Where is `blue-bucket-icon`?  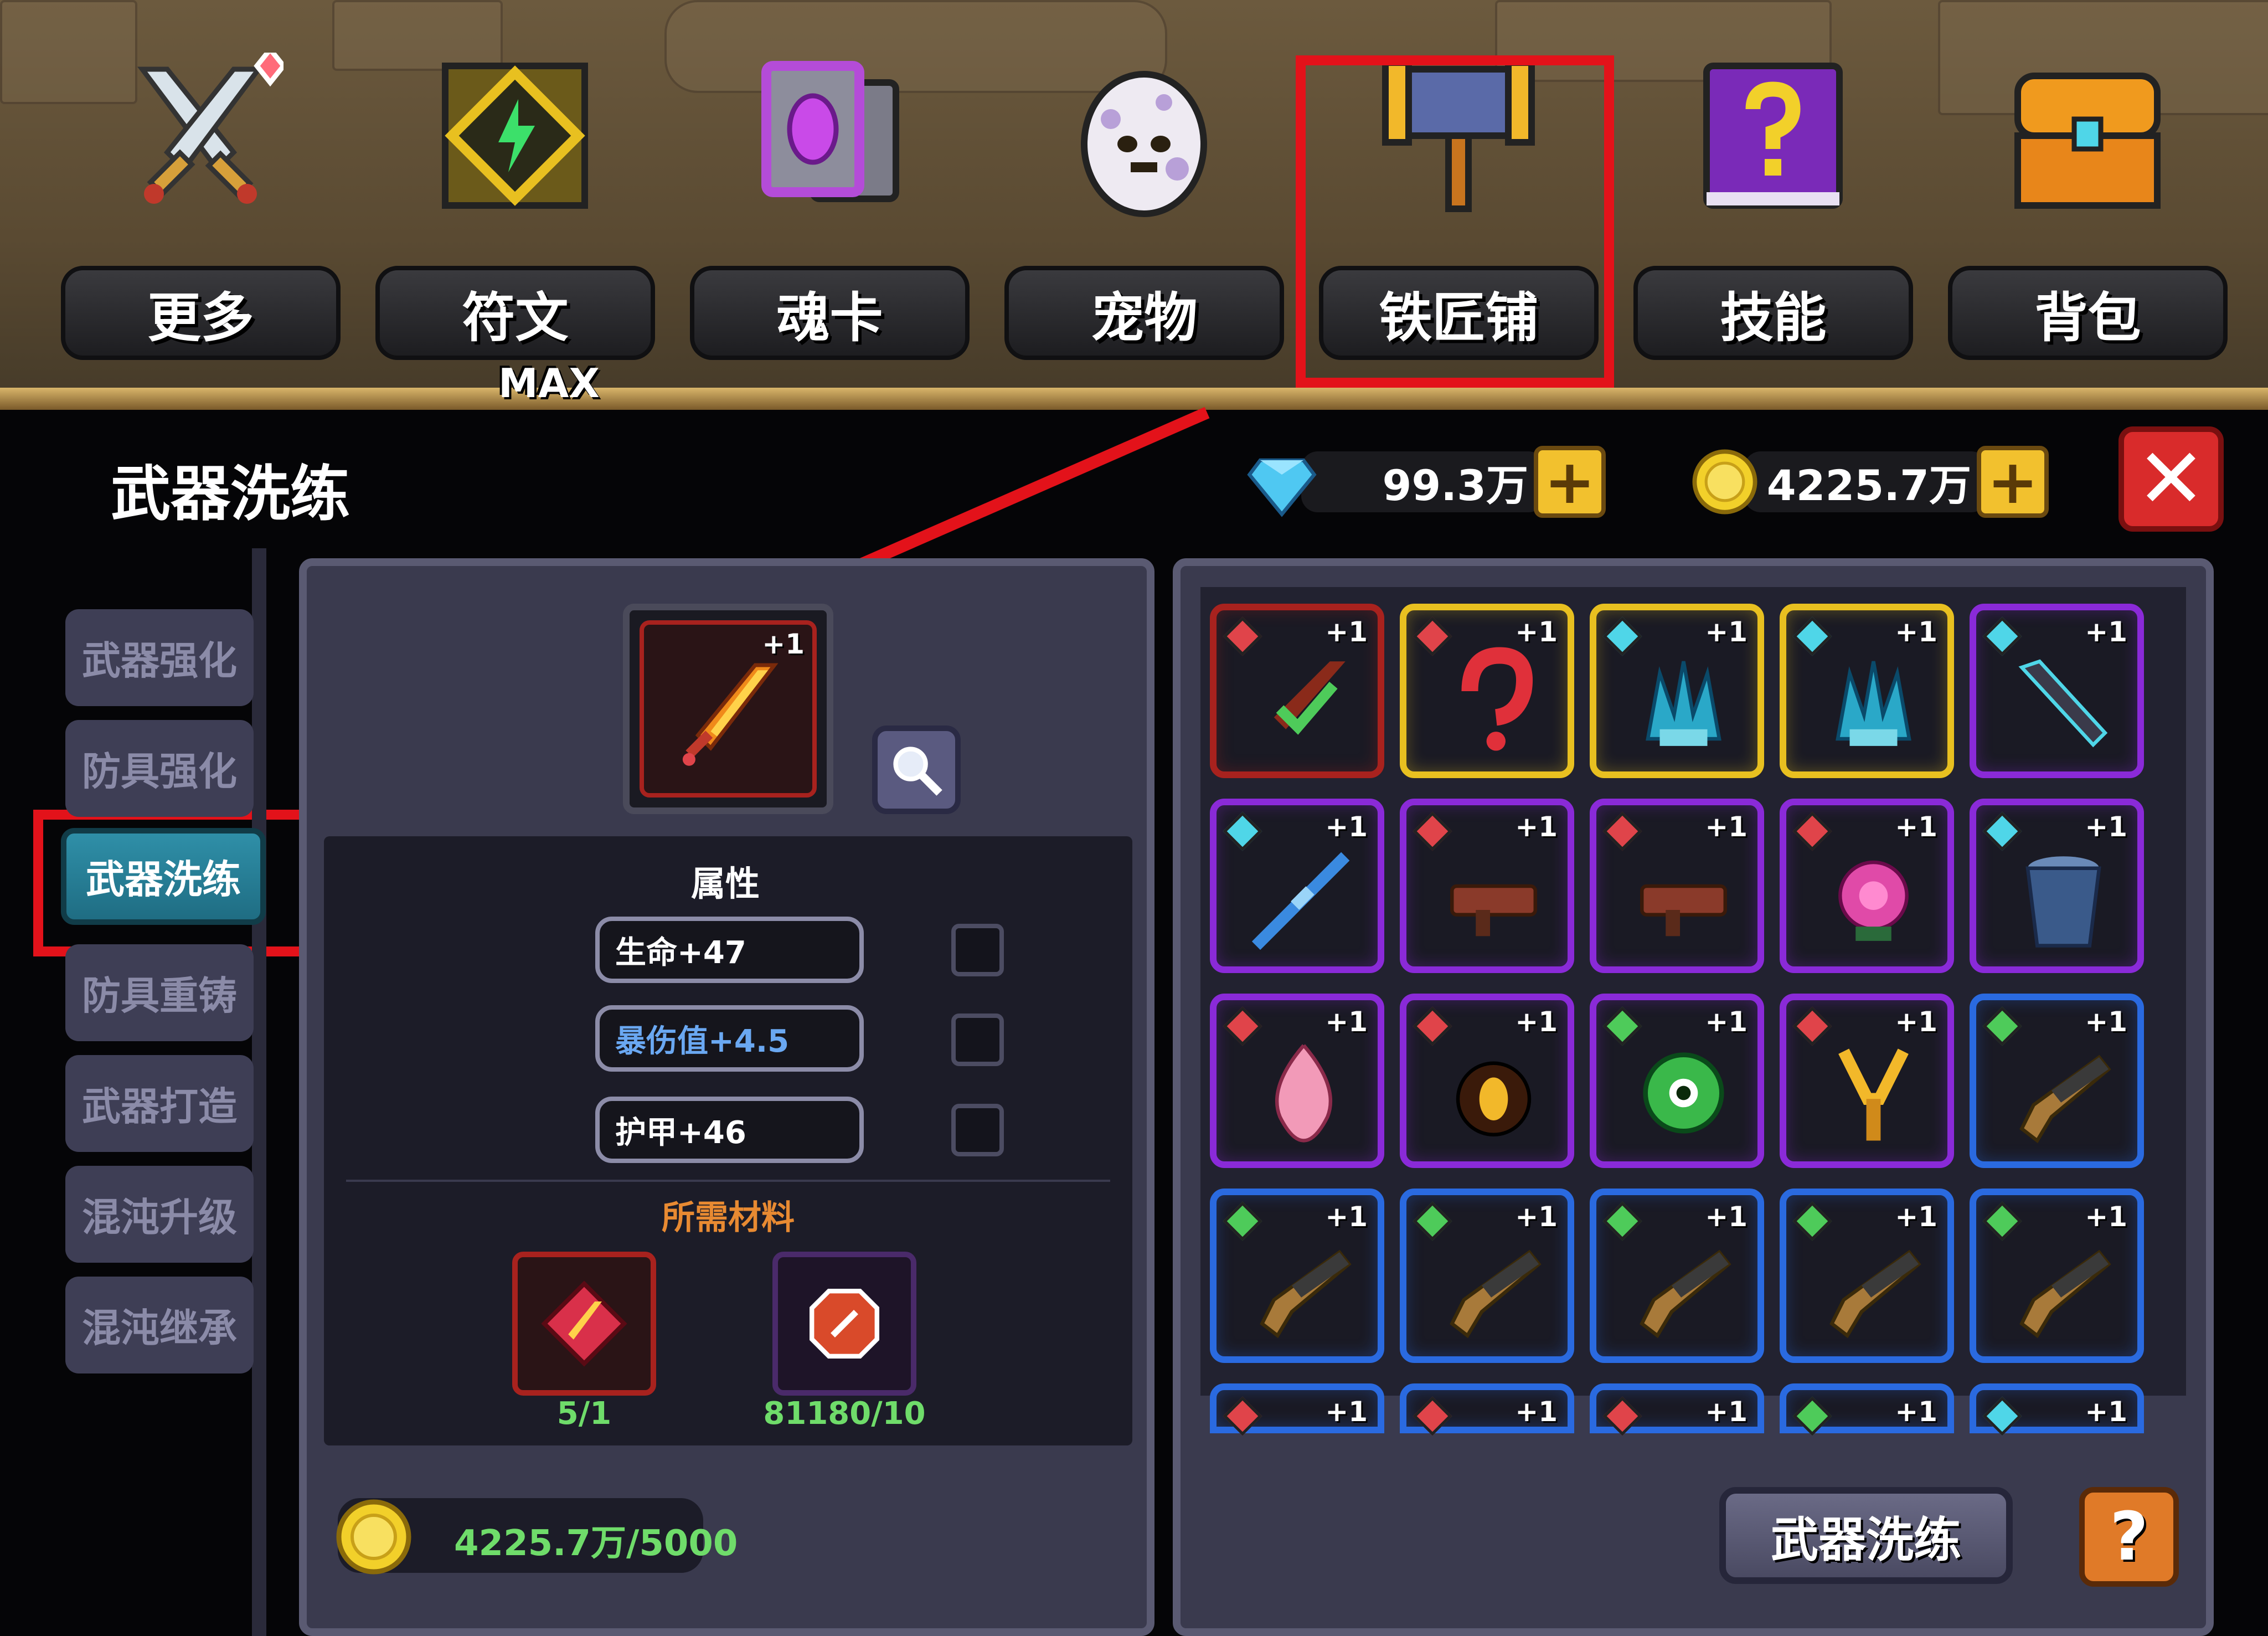
blue-bucket-icon is located at coordinates (2063, 902).